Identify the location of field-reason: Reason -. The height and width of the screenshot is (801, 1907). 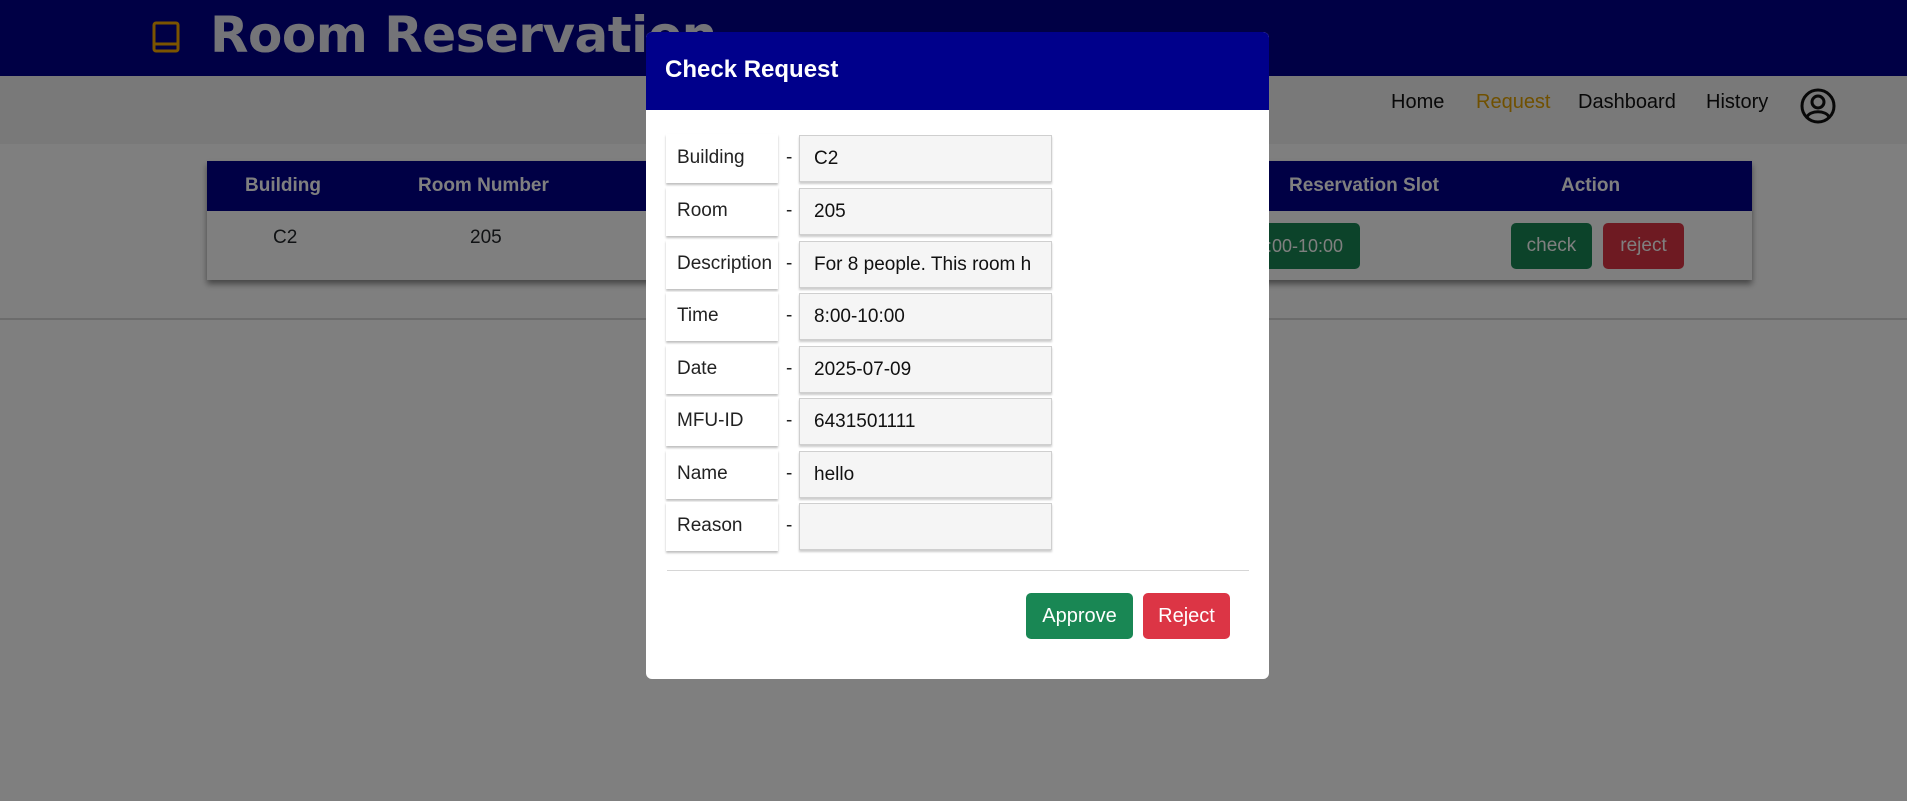
(859, 527).